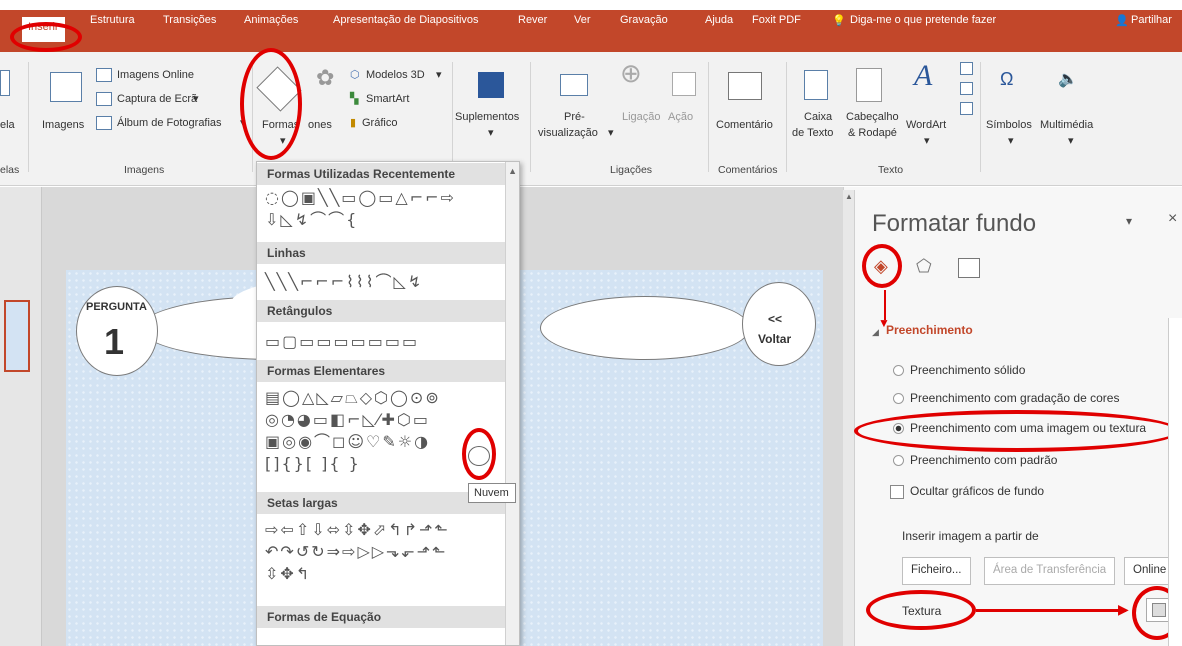 This screenshot has height=646, width=1182. Describe the element at coordinates (1050, 571) in the screenshot. I see `clipboard-button: Área de Transferência` at that location.